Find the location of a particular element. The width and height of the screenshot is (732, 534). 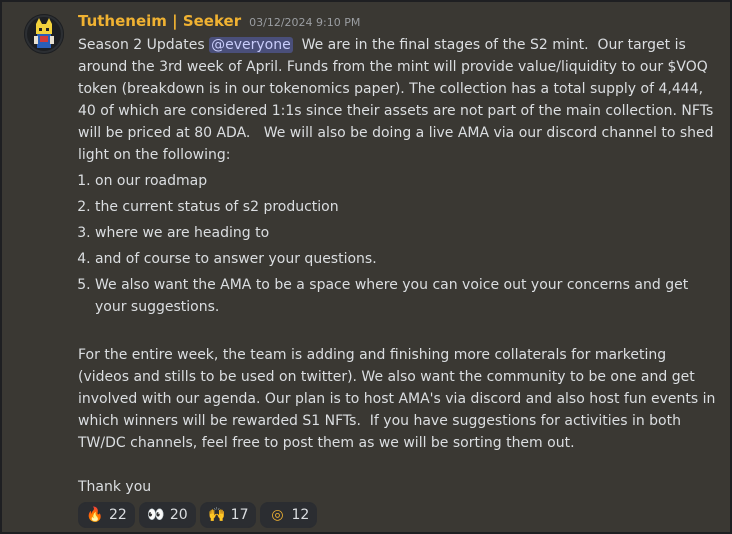

reaction-eyes: 👀 20 is located at coordinates (167, 515).